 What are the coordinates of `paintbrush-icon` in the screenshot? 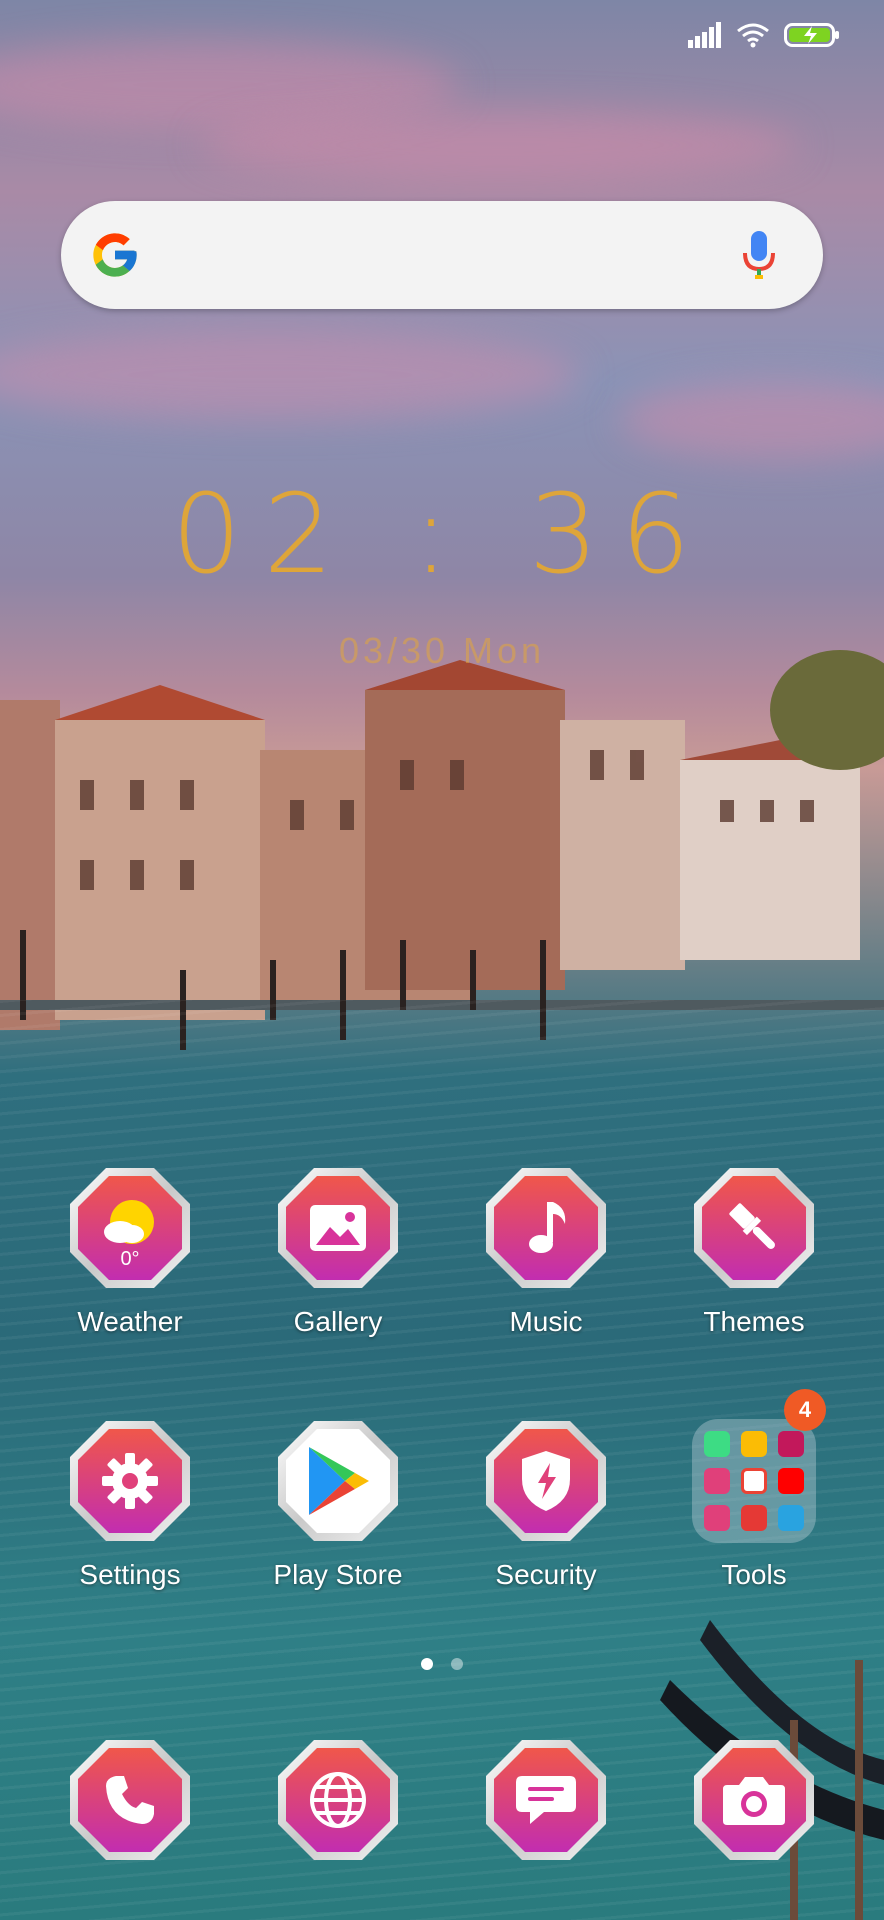 It's located at (754, 1228).